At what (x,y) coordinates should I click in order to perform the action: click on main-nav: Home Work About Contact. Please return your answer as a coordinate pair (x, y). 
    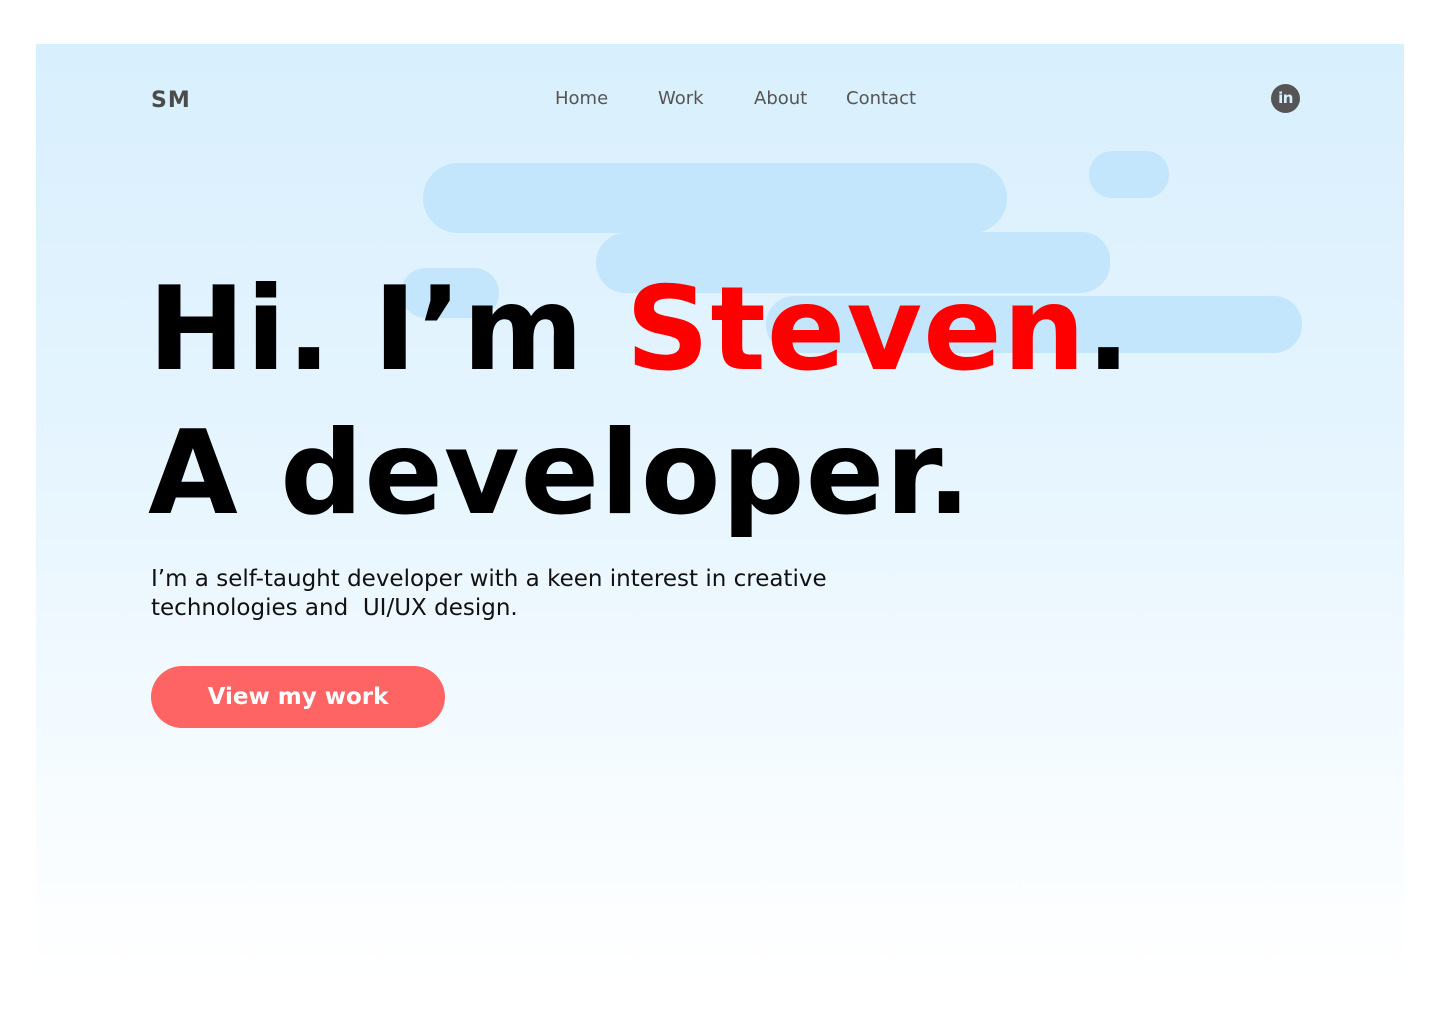
    Looking at the image, I should click on (720, 99).